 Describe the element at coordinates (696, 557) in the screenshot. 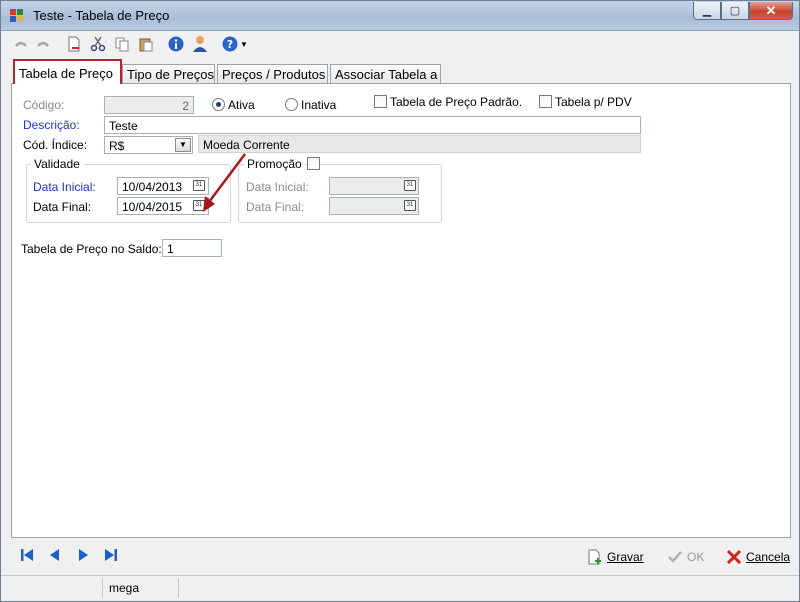

I see `ok-label: OK` at that location.